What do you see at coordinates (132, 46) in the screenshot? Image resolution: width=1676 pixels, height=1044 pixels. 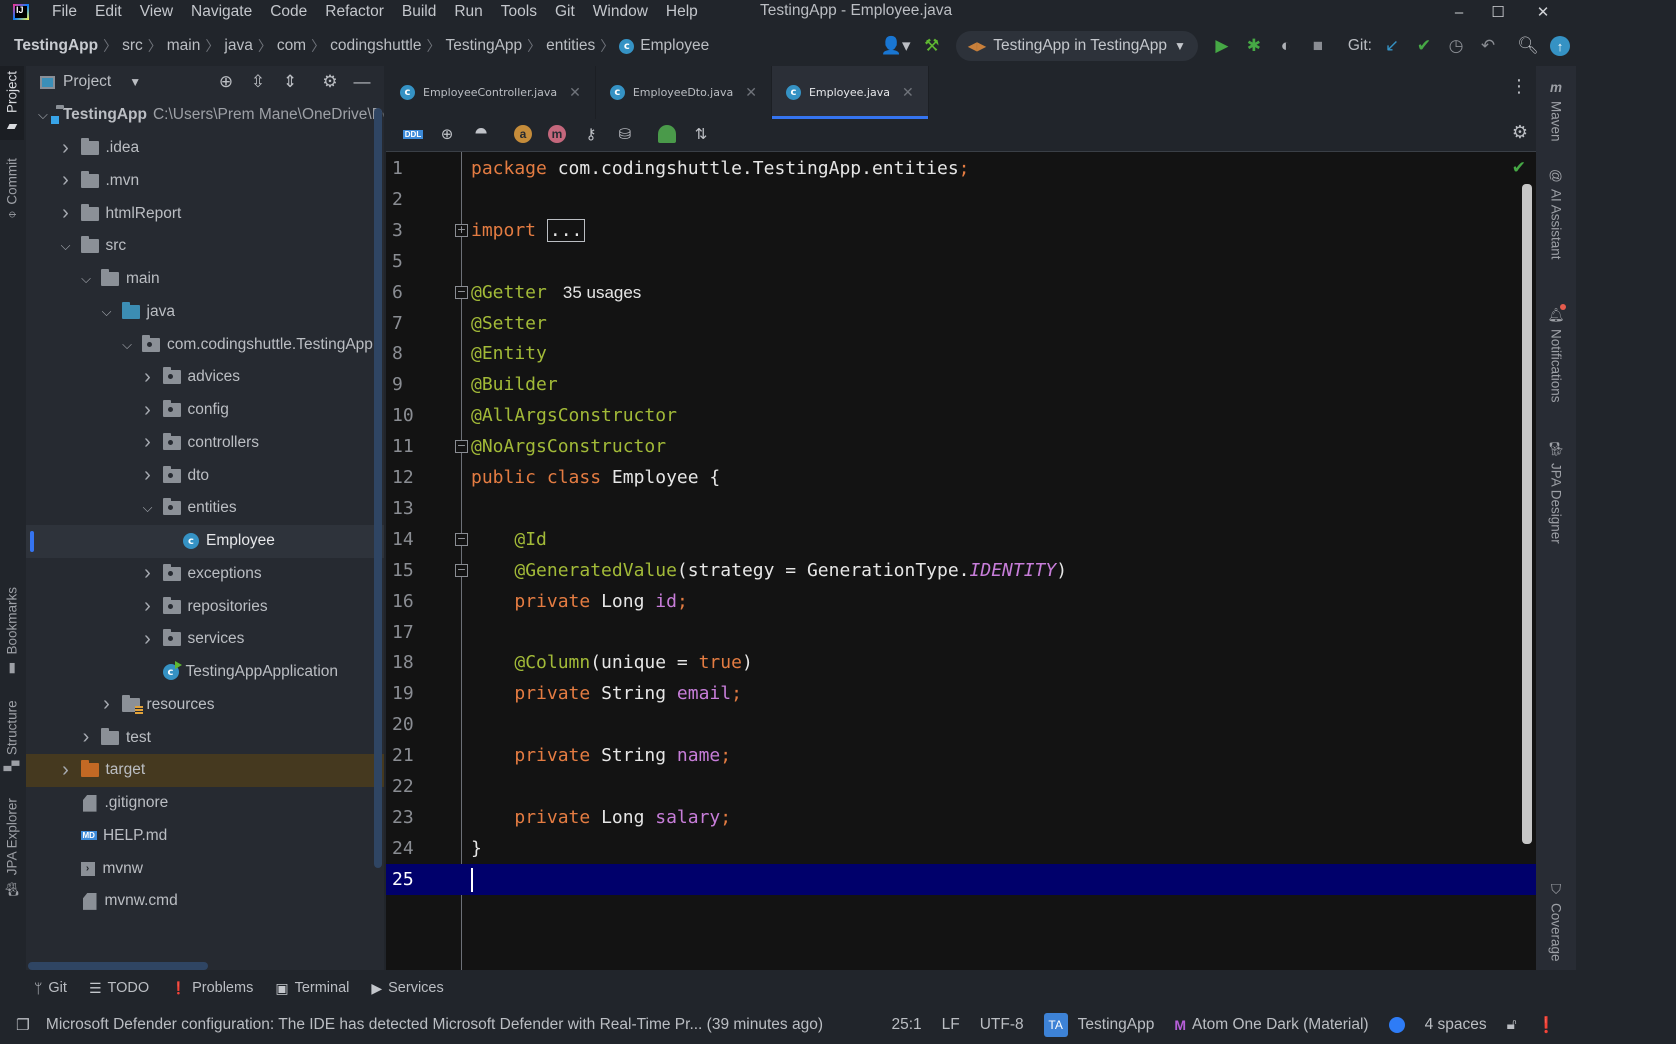 I see `breadcrumb-item: src` at bounding box center [132, 46].